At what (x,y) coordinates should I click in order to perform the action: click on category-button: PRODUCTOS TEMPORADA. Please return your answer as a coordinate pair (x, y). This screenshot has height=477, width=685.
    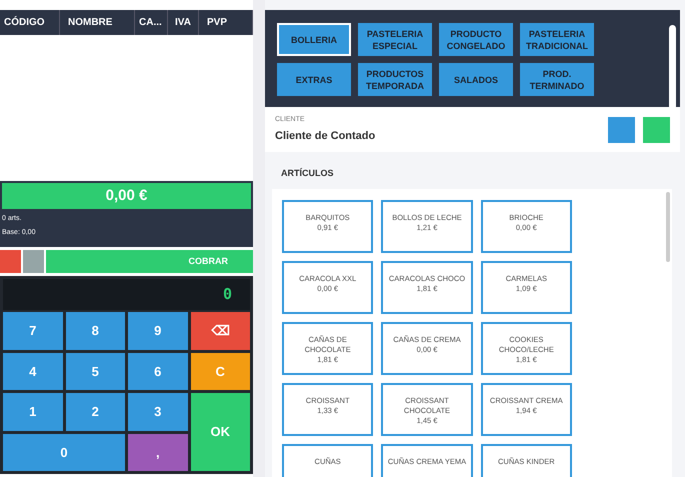
    Looking at the image, I should click on (395, 79).